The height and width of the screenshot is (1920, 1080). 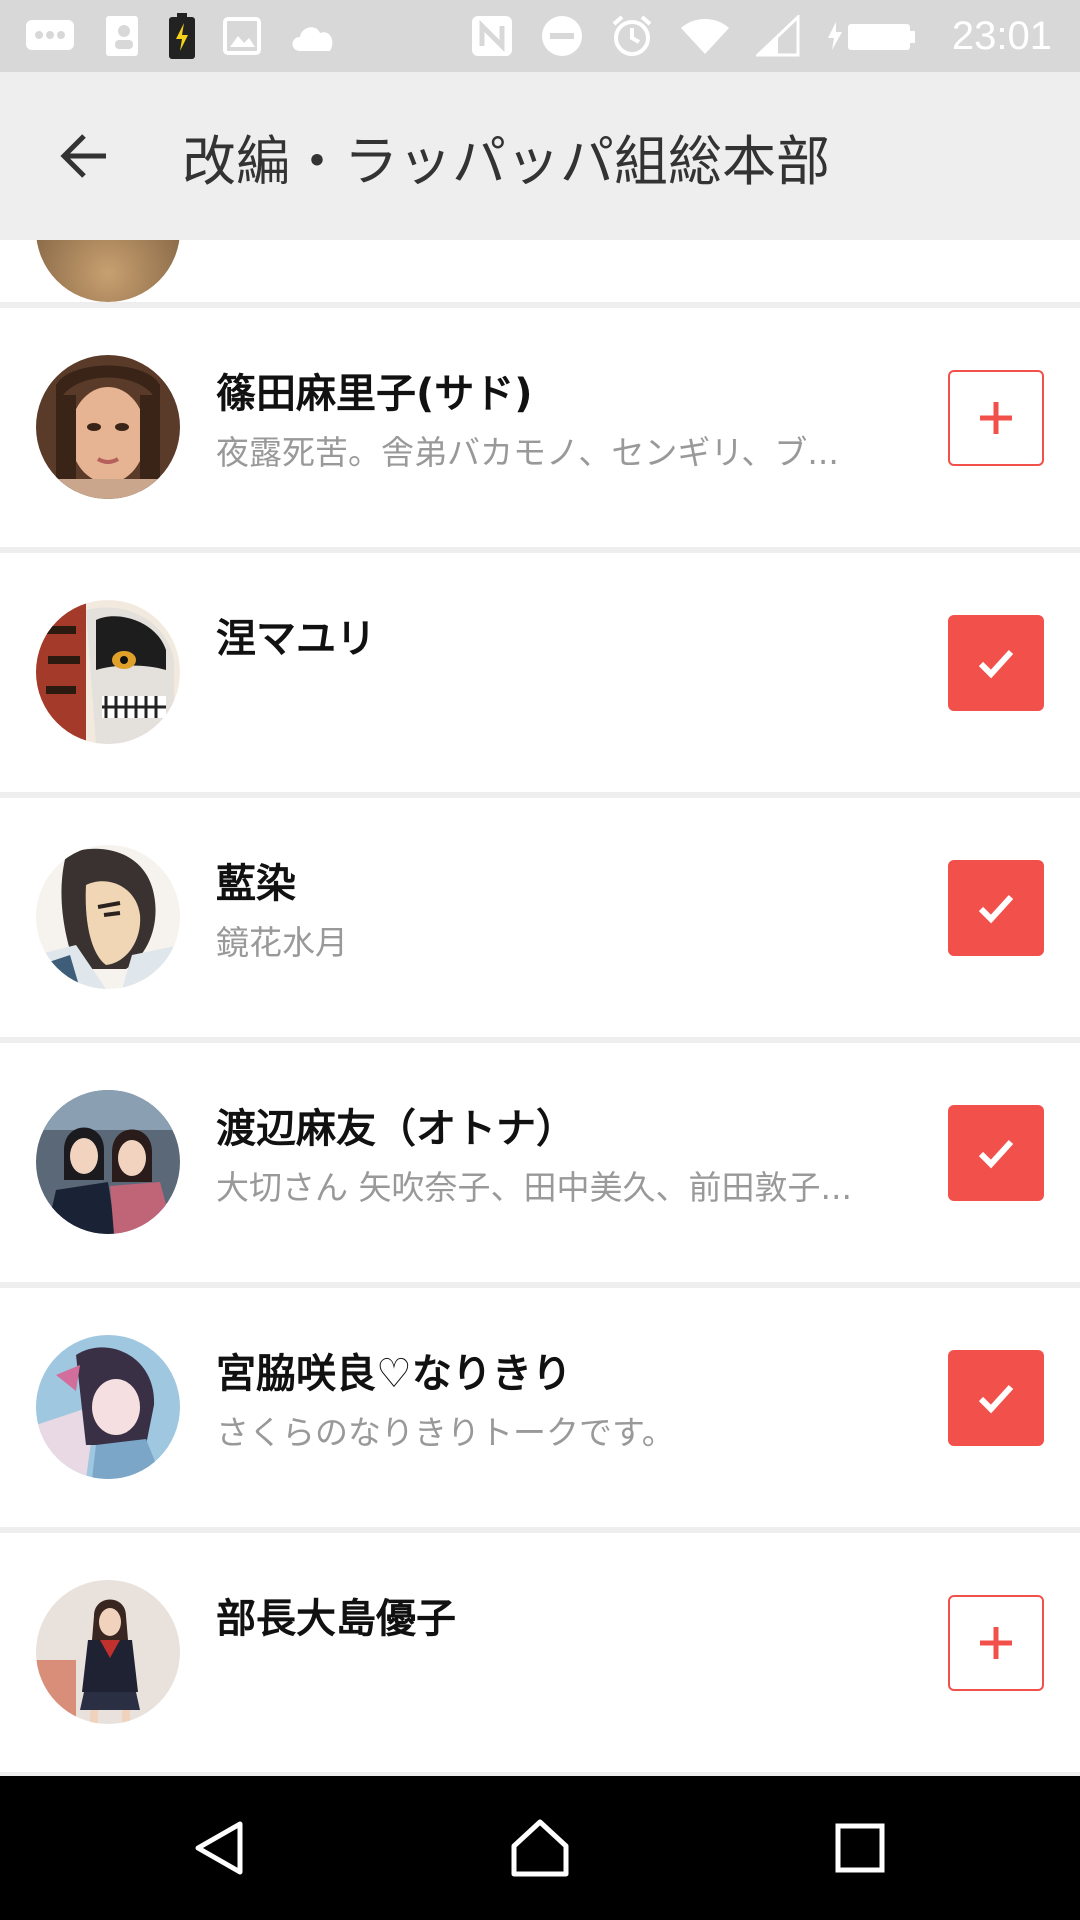 What do you see at coordinates (561, 1402) in the screenshot?
I see `list-item-text: 宮脇咲良♡なりきり さくらのなりきりトークです。` at bounding box center [561, 1402].